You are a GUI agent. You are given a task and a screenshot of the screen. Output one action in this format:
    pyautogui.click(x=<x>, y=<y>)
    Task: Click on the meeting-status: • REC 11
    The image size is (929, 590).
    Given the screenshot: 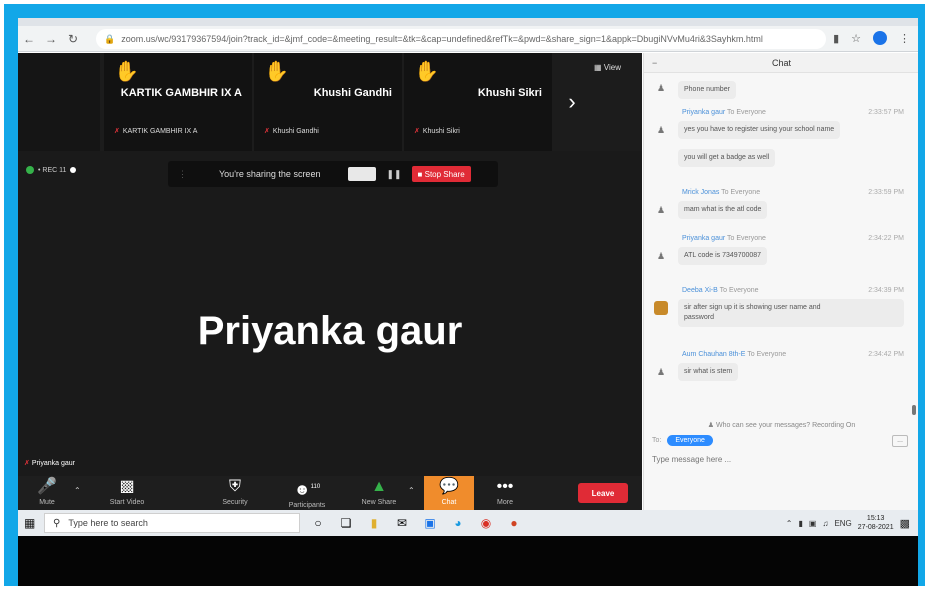 What is the action you would take?
    pyautogui.click(x=51, y=170)
    